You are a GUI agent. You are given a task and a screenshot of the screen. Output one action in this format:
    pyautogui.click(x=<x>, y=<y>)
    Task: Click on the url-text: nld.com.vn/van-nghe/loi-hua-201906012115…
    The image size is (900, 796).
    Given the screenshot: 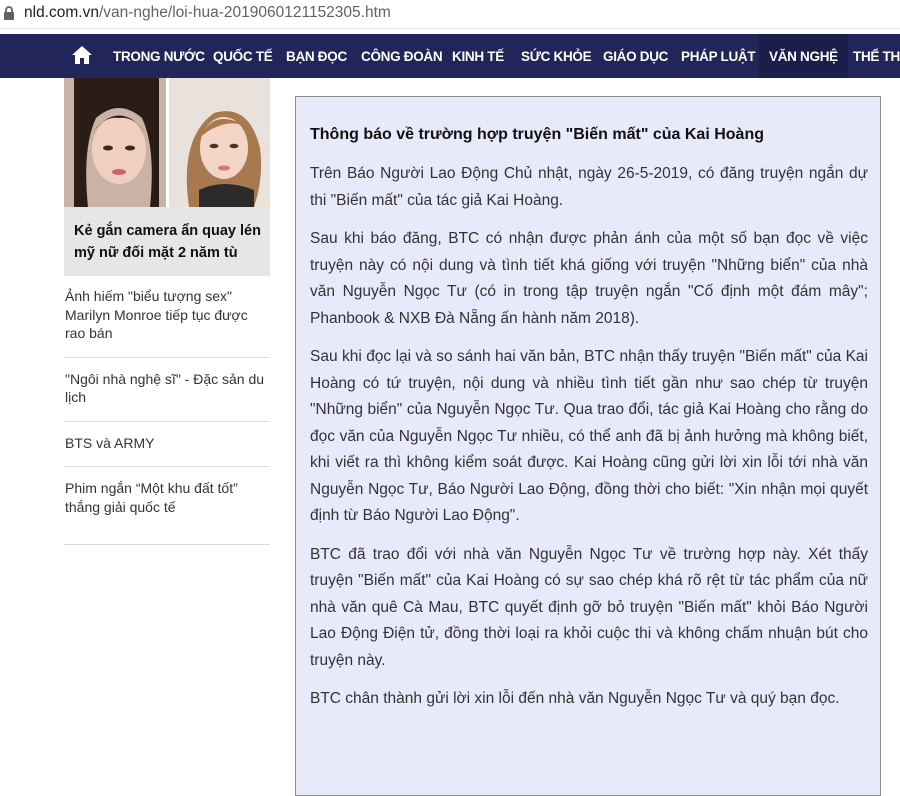 What is the action you would take?
    pyautogui.click(x=207, y=13)
    